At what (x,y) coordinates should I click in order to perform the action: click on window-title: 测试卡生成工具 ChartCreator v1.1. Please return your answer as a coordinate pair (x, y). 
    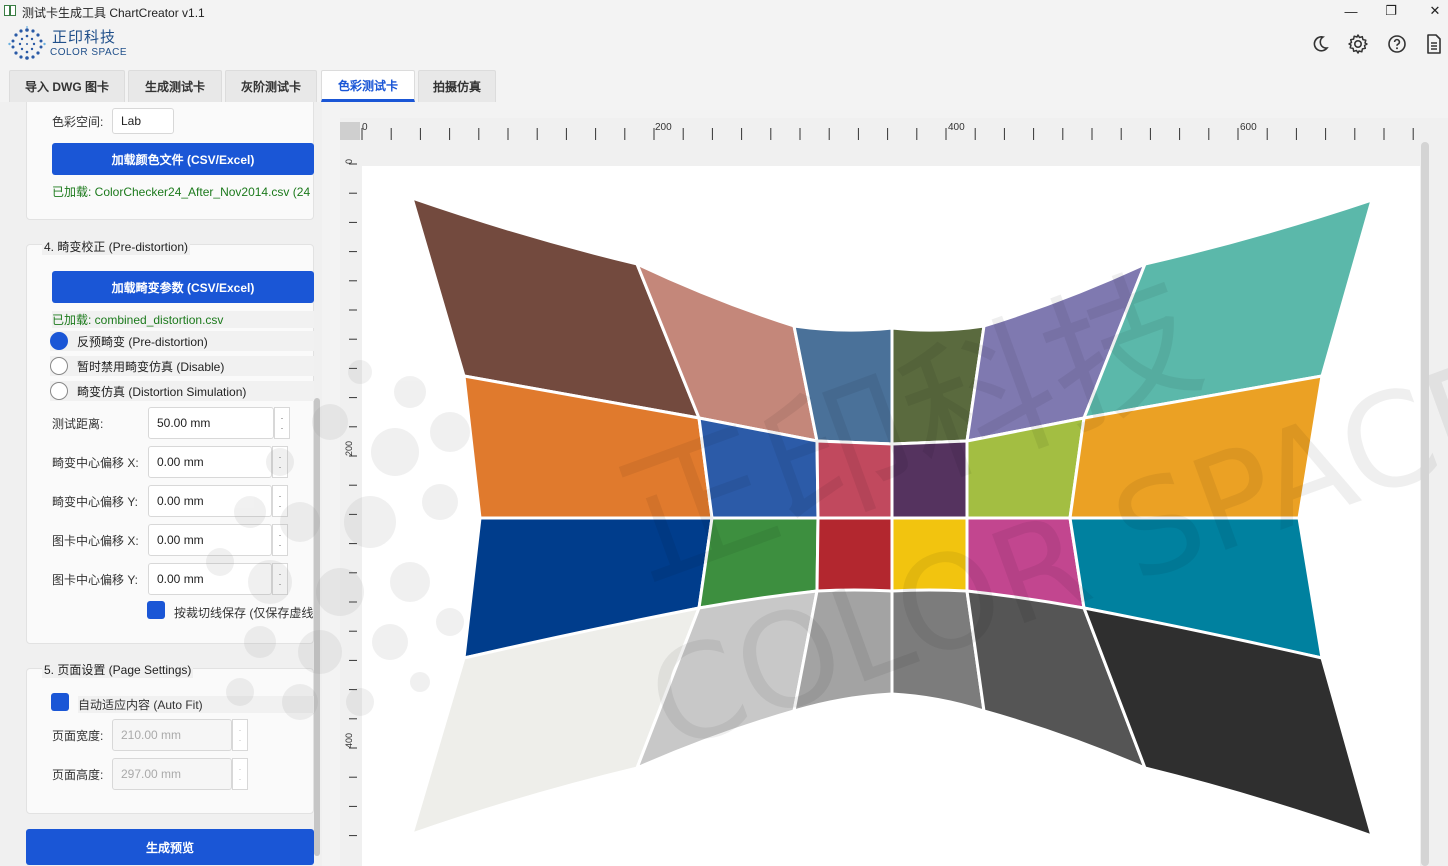
    Looking at the image, I should click on (113, 13).